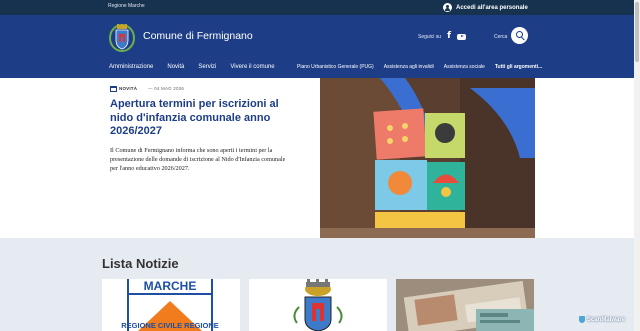 The image size is (640, 331). Describe the element at coordinates (501, 37) in the screenshot. I see `search-label: Cerca` at that location.